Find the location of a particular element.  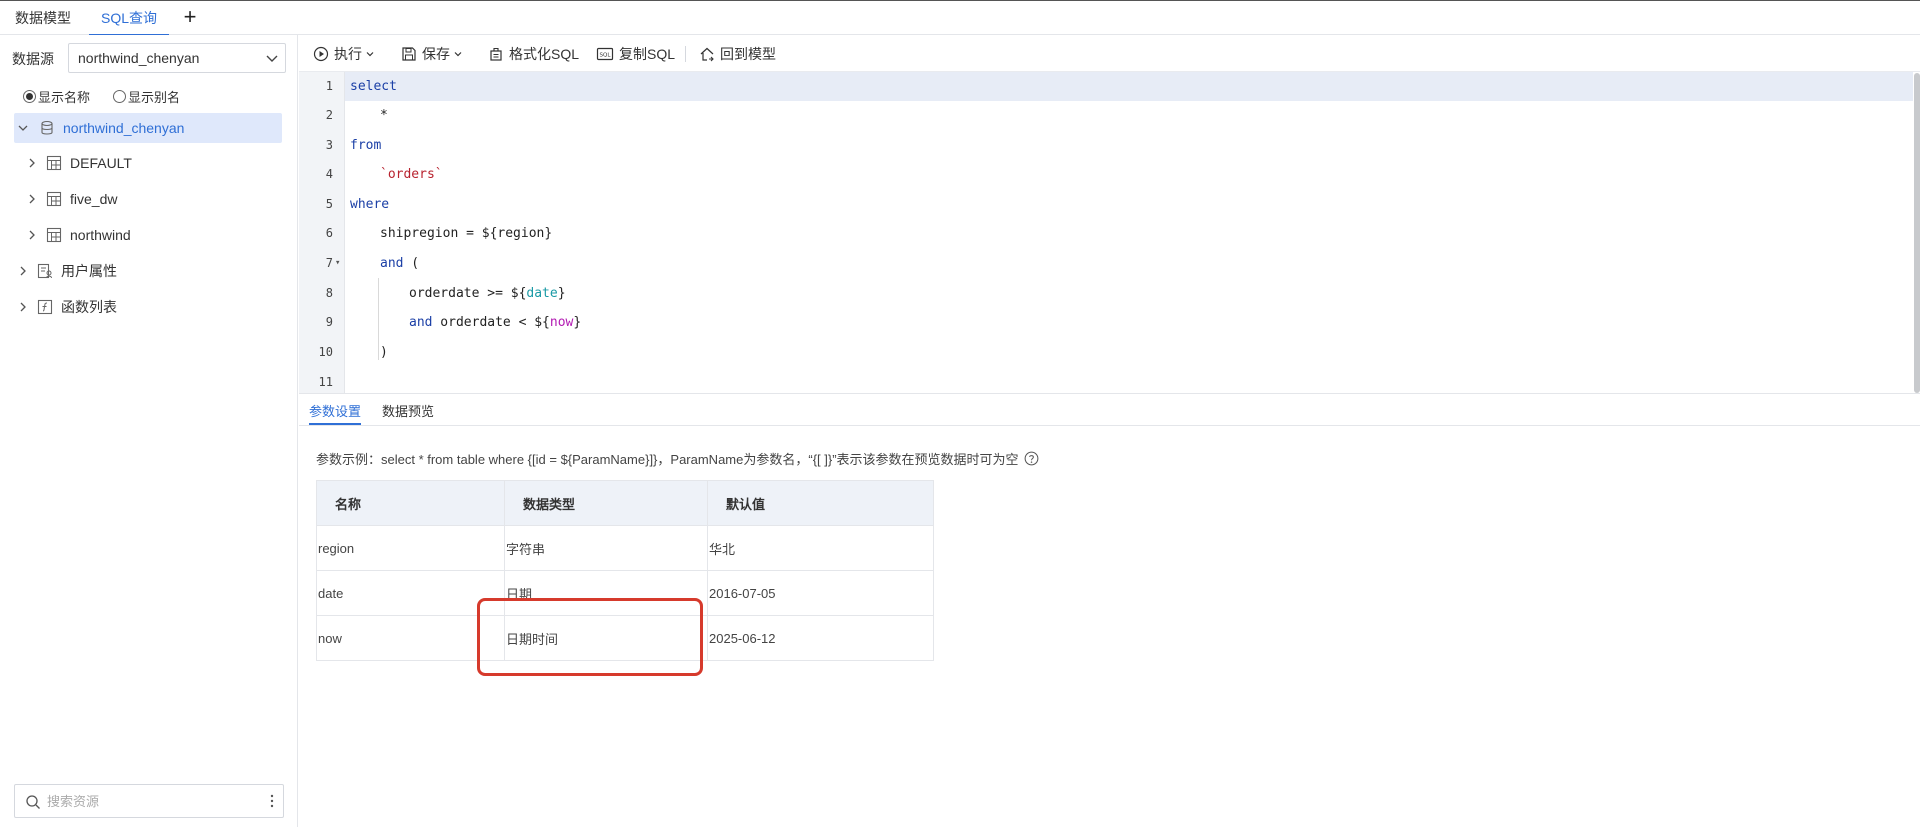

param-type-cell: 字符串 is located at coordinates (606, 548).